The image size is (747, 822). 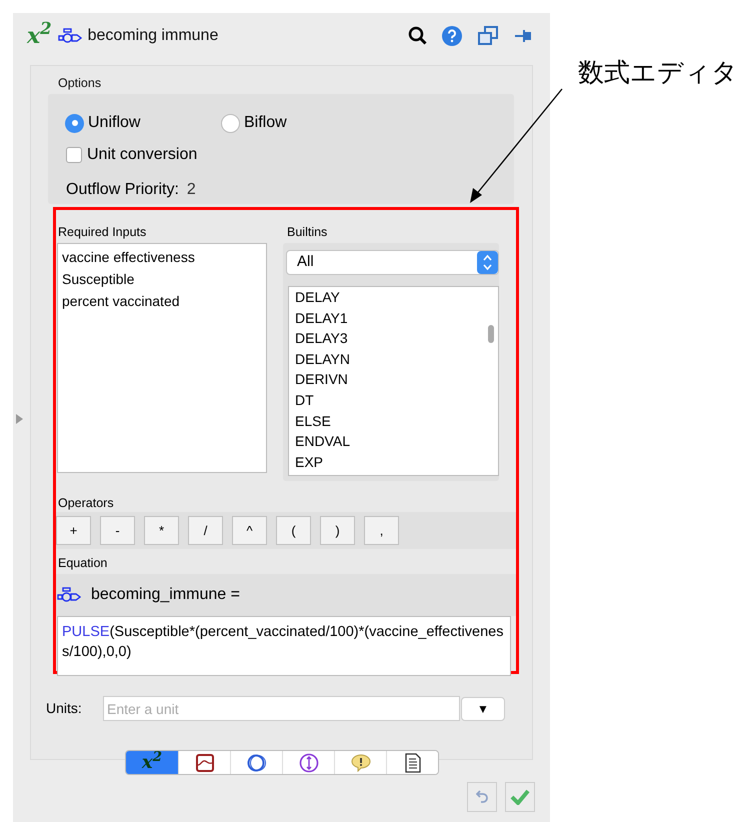 What do you see at coordinates (249, 530) in the screenshot?
I see `operator-button: ^` at bounding box center [249, 530].